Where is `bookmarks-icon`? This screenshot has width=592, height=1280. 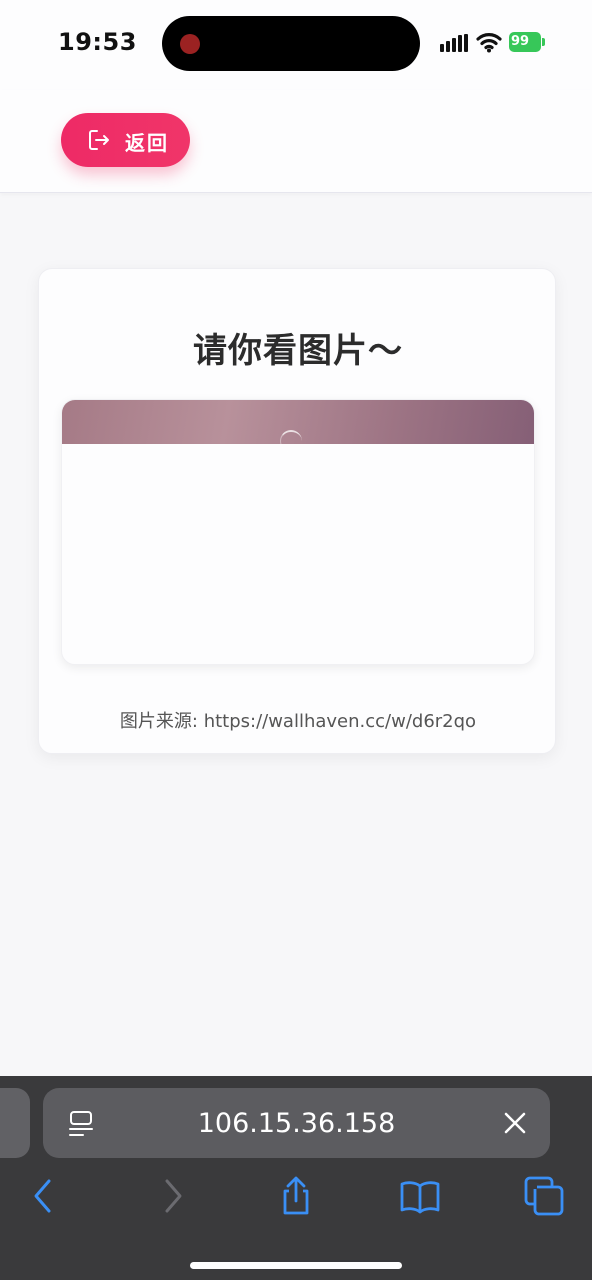
bookmarks-icon is located at coordinates (420, 1196).